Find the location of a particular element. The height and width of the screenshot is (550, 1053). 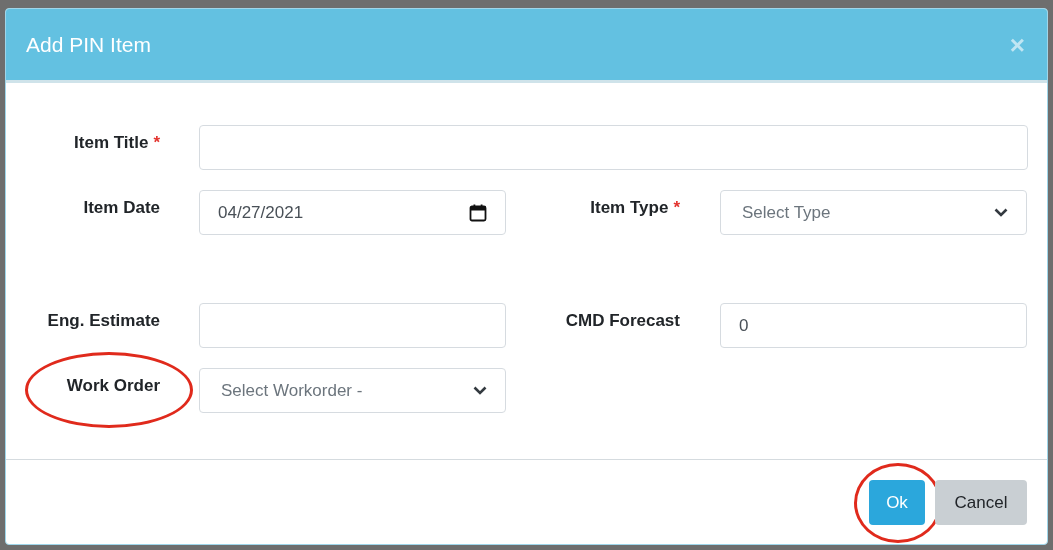

cancel-button: Cancel is located at coordinates (981, 502).